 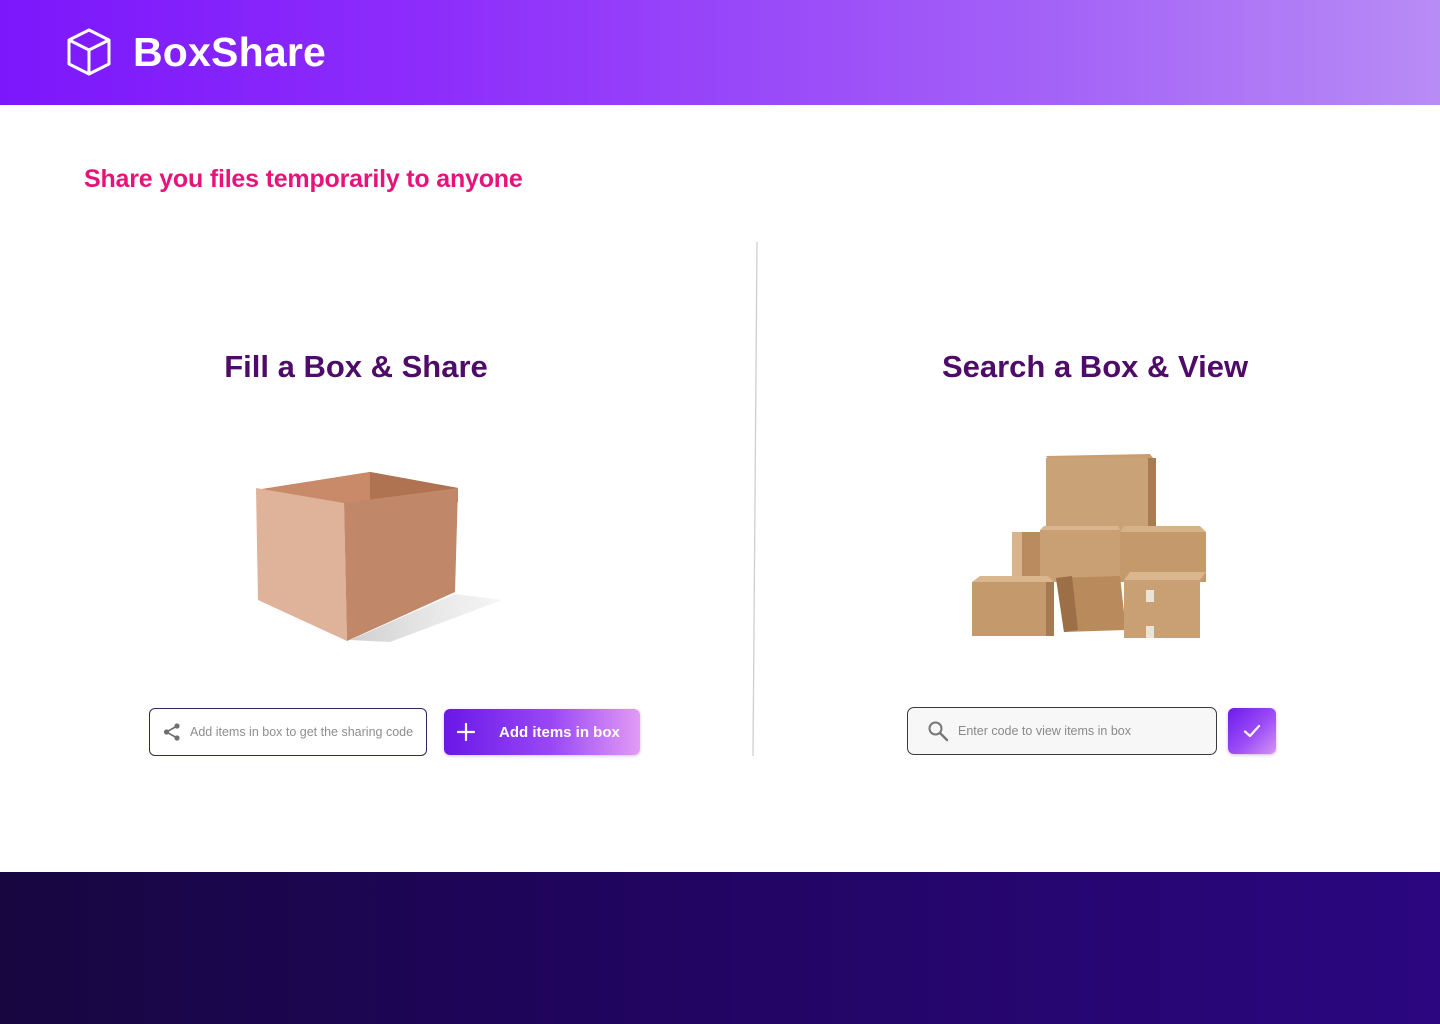 What do you see at coordinates (171, 732) in the screenshot?
I see `share-icon` at bounding box center [171, 732].